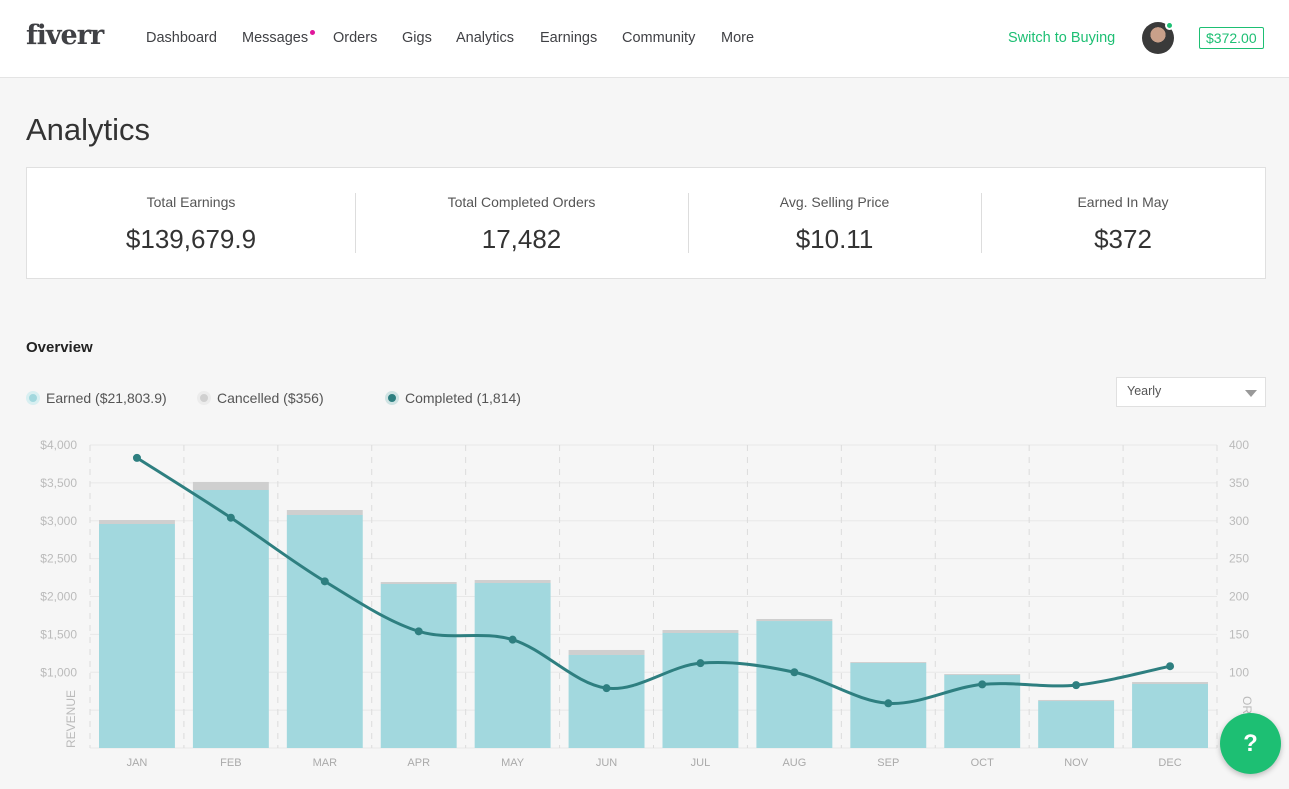 Image resolution: width=1289 pixels, height=789 pixels. Describe the element at coordinates (58, 597) in the screenshot. I see `left-axis-tick: $2,000` at that location.